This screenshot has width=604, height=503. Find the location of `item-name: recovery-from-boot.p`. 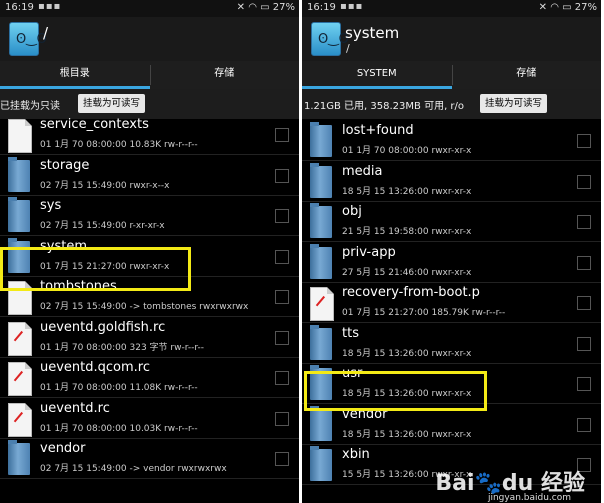

item-name: recovery-from-boot.p is located at coordinates (411, 292).